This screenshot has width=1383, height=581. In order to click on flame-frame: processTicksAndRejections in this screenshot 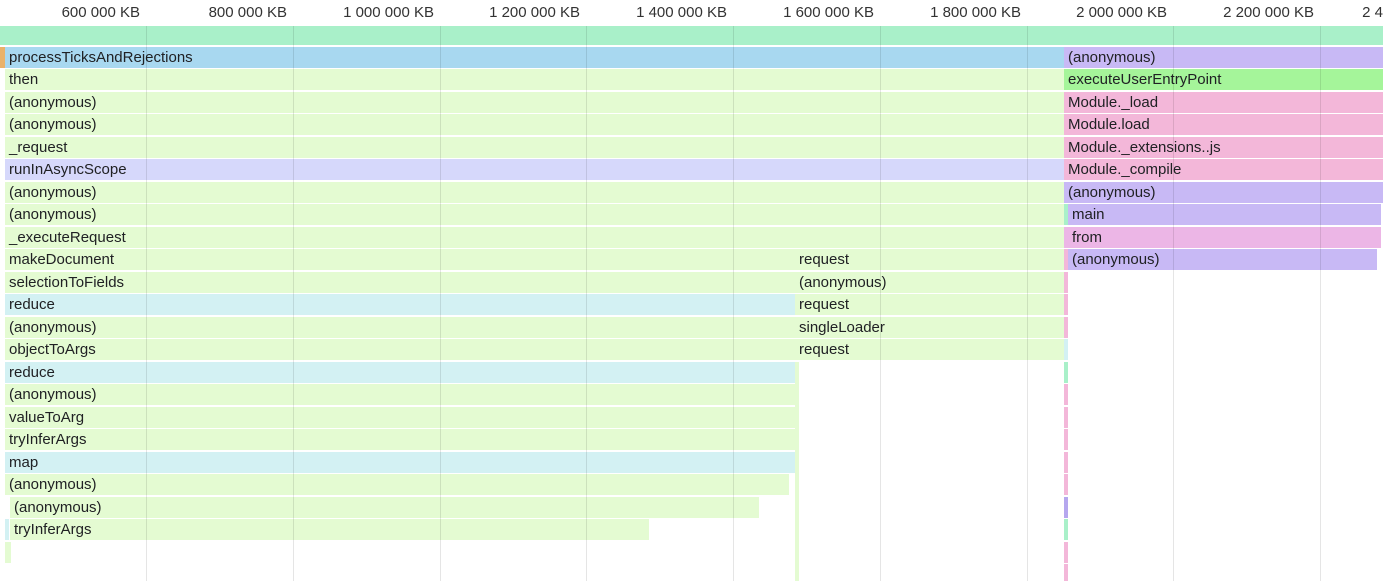, I will do `click(534, 57)`.